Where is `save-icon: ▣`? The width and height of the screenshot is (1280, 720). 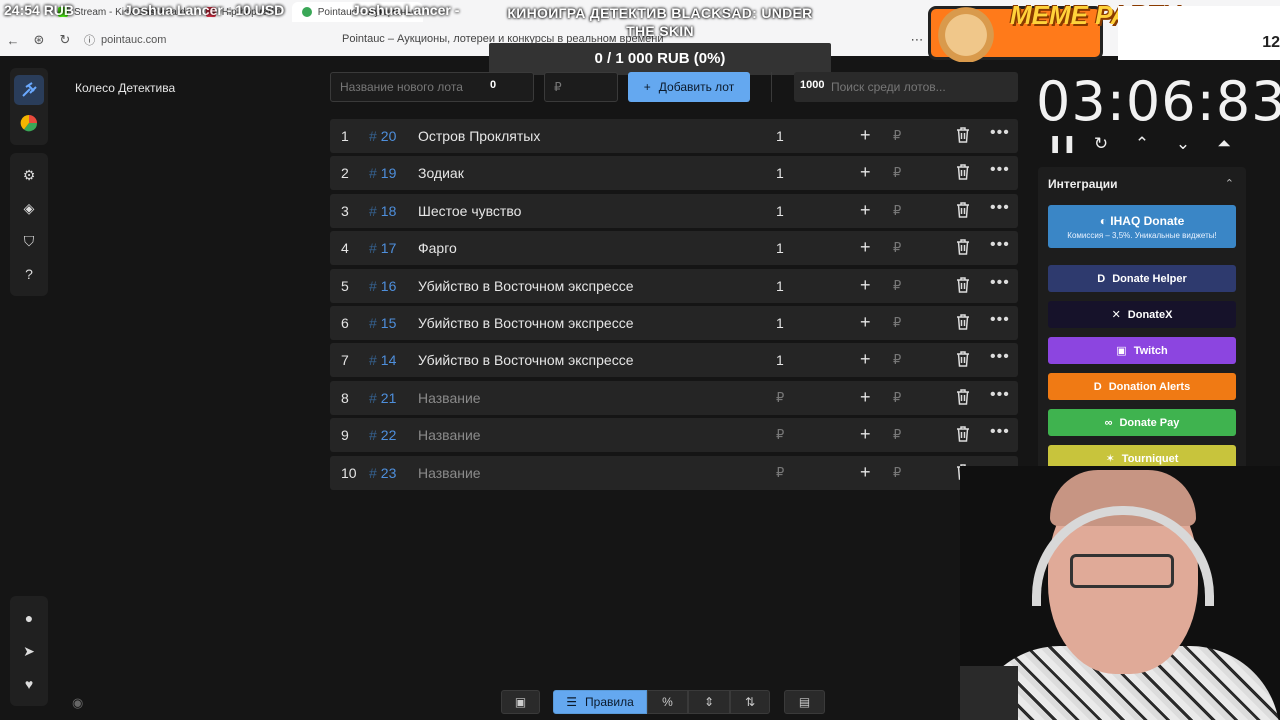 save-icon: ▣ is located at coordinates (520, 702).